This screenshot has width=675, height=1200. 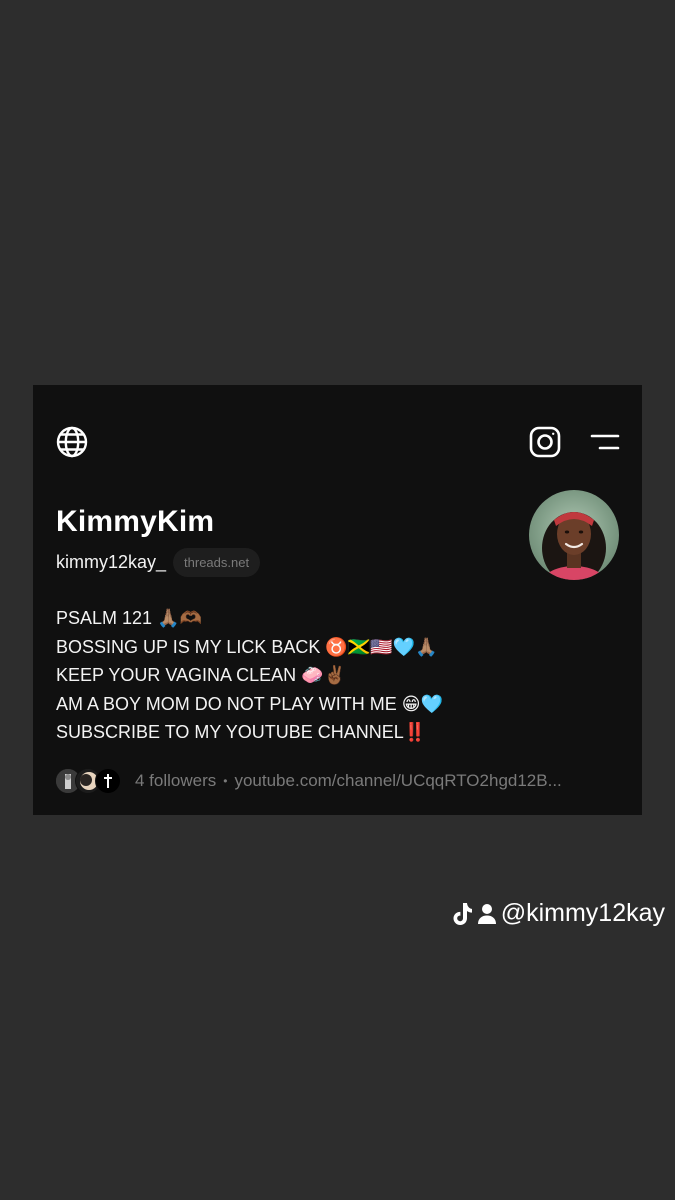 What do you see at coordinates (462, 914) in the screenshot?
I see `tiktok-icon` at bounding box center [462, 914].